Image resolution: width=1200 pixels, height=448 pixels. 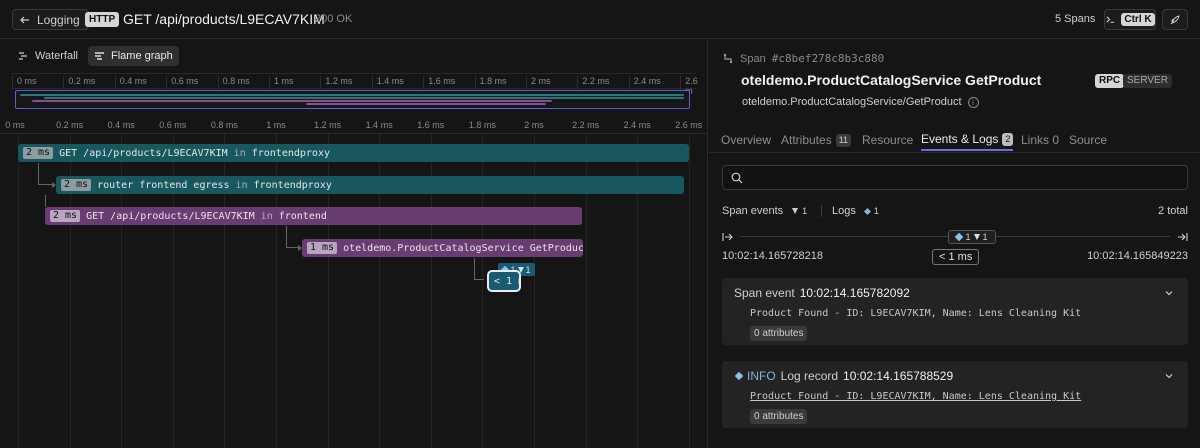 I want to click on events-search-input, so click(x=959, y=177).